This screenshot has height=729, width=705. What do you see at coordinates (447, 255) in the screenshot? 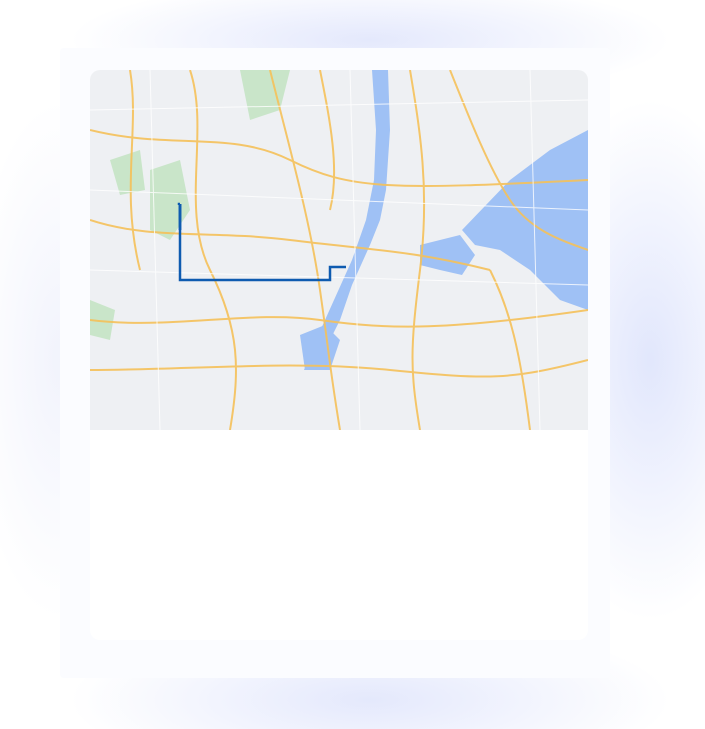
I see `bay-water` at bounding box center [447, 255].